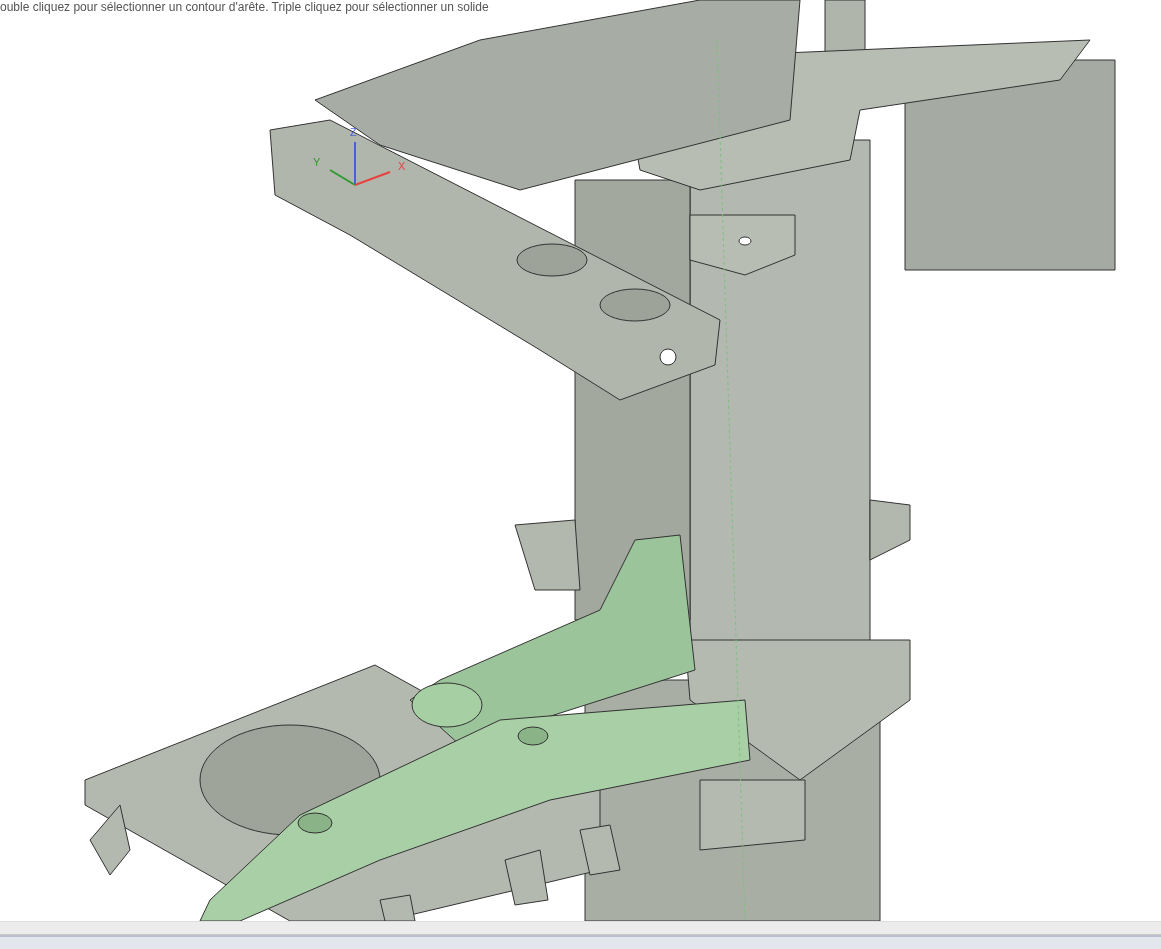  I want to click on hint-text: ouble cliquez pour sélectionner un contour d'arête. Triple cliquez pour sélectionner un solide, so click(244, 8).